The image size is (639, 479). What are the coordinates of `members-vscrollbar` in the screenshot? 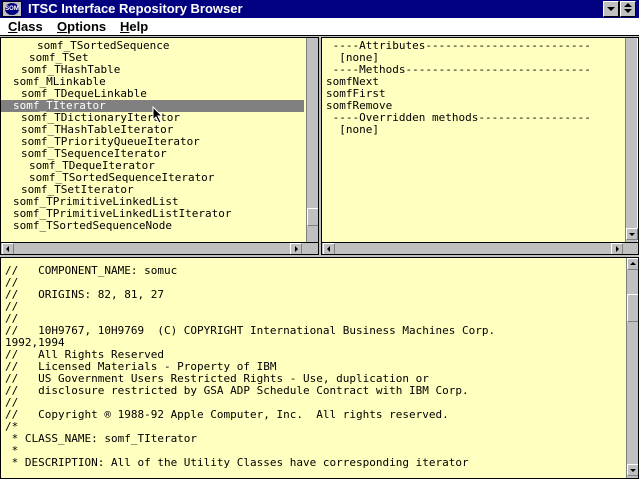 It's located at (631, 140).